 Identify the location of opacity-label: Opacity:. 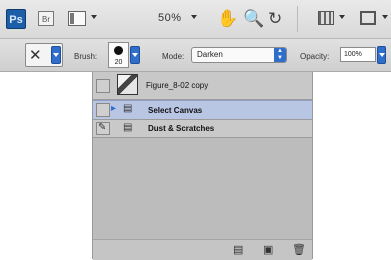
(315, 56).